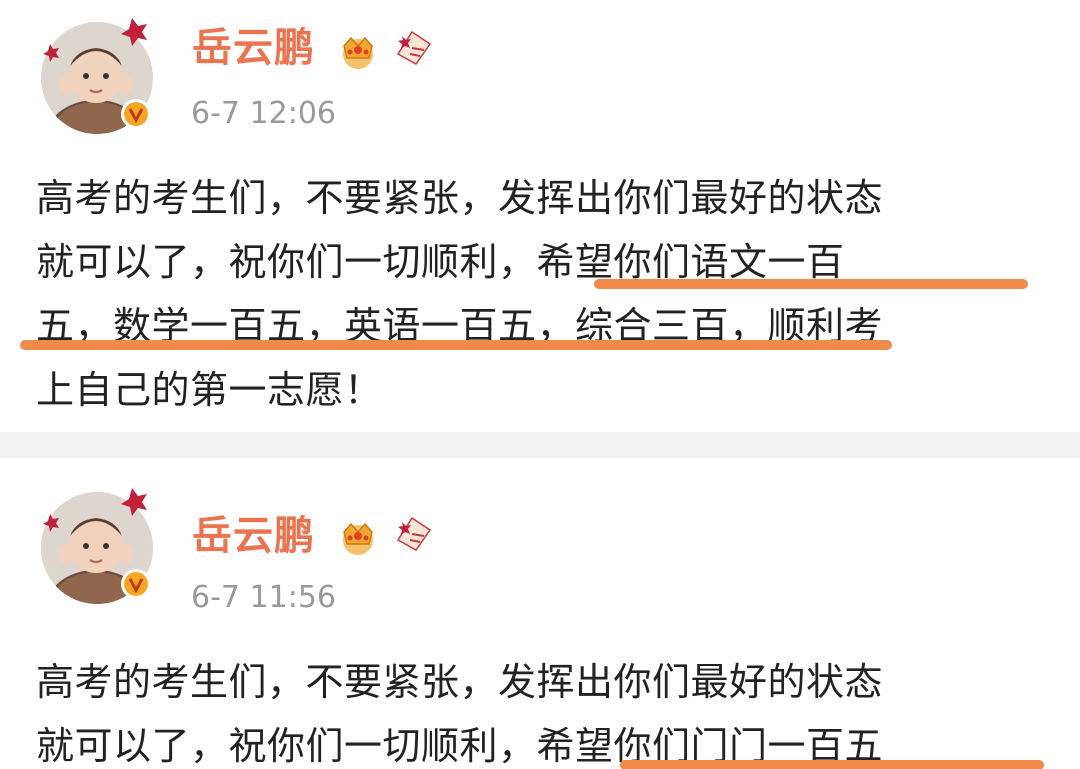 The image size is (1080, 769). I want to click on post-timestamp: 6-7 12:06, so click(263, 113).